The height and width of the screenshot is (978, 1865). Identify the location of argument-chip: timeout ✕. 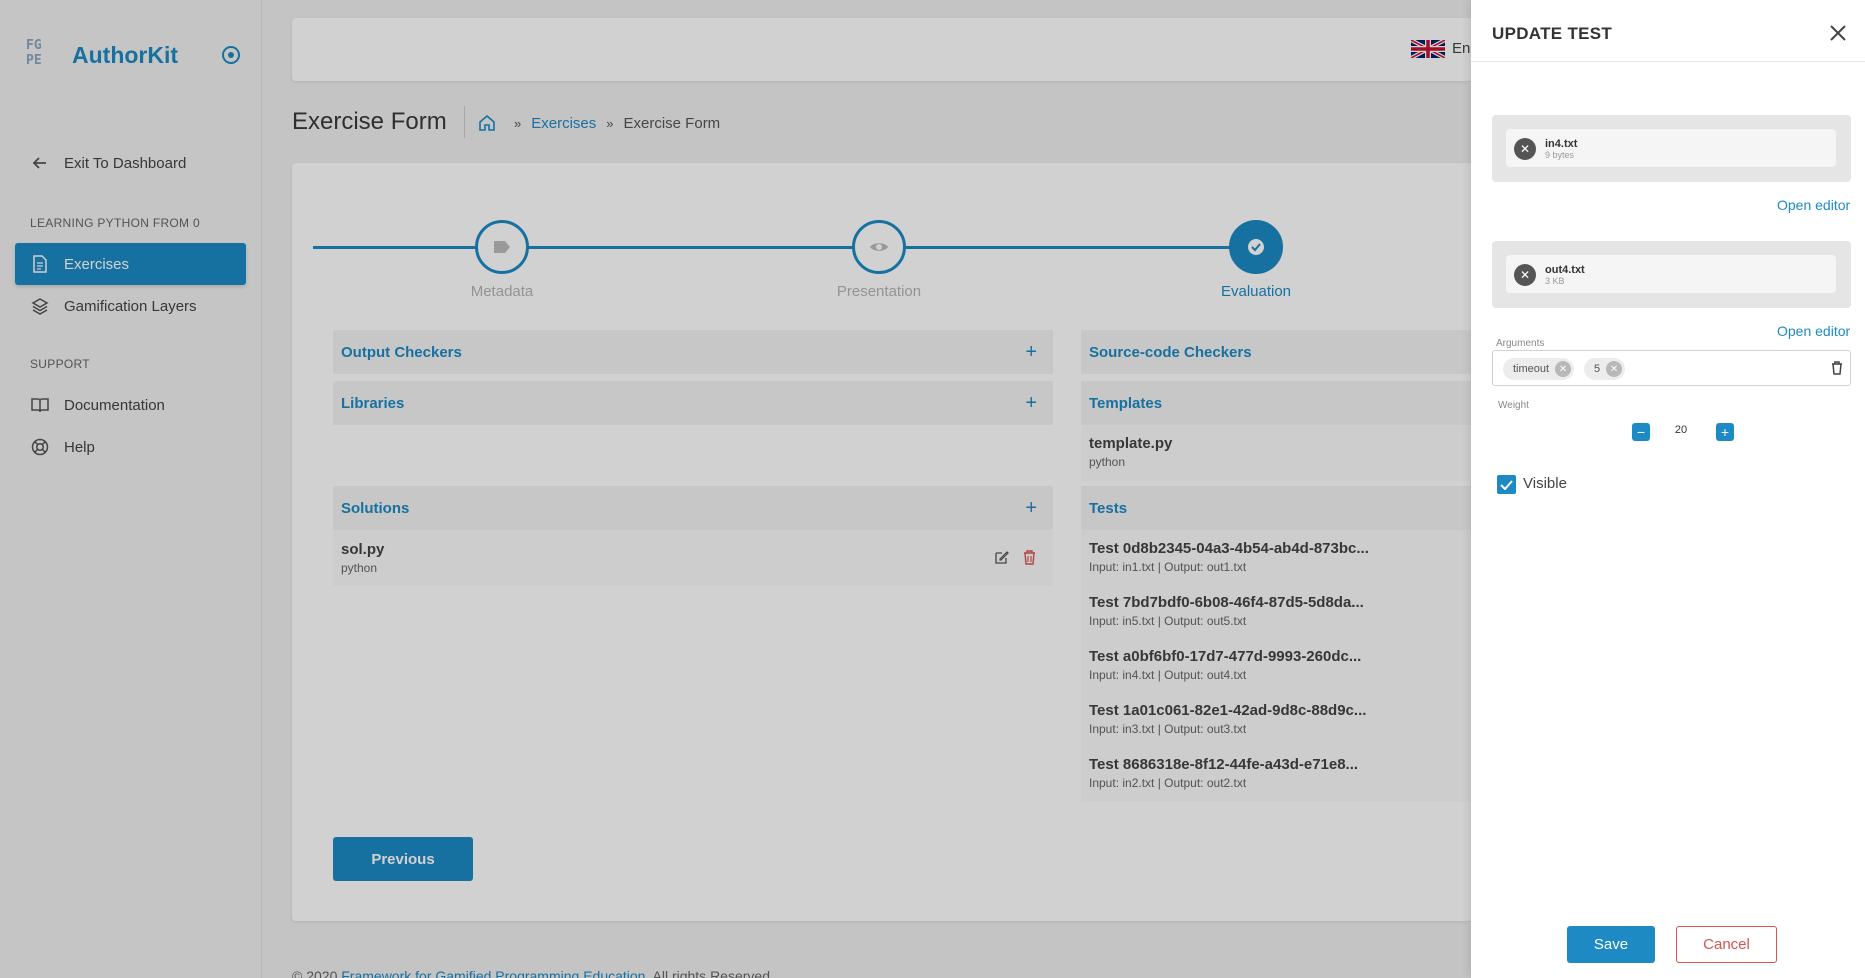
(1539, 369).